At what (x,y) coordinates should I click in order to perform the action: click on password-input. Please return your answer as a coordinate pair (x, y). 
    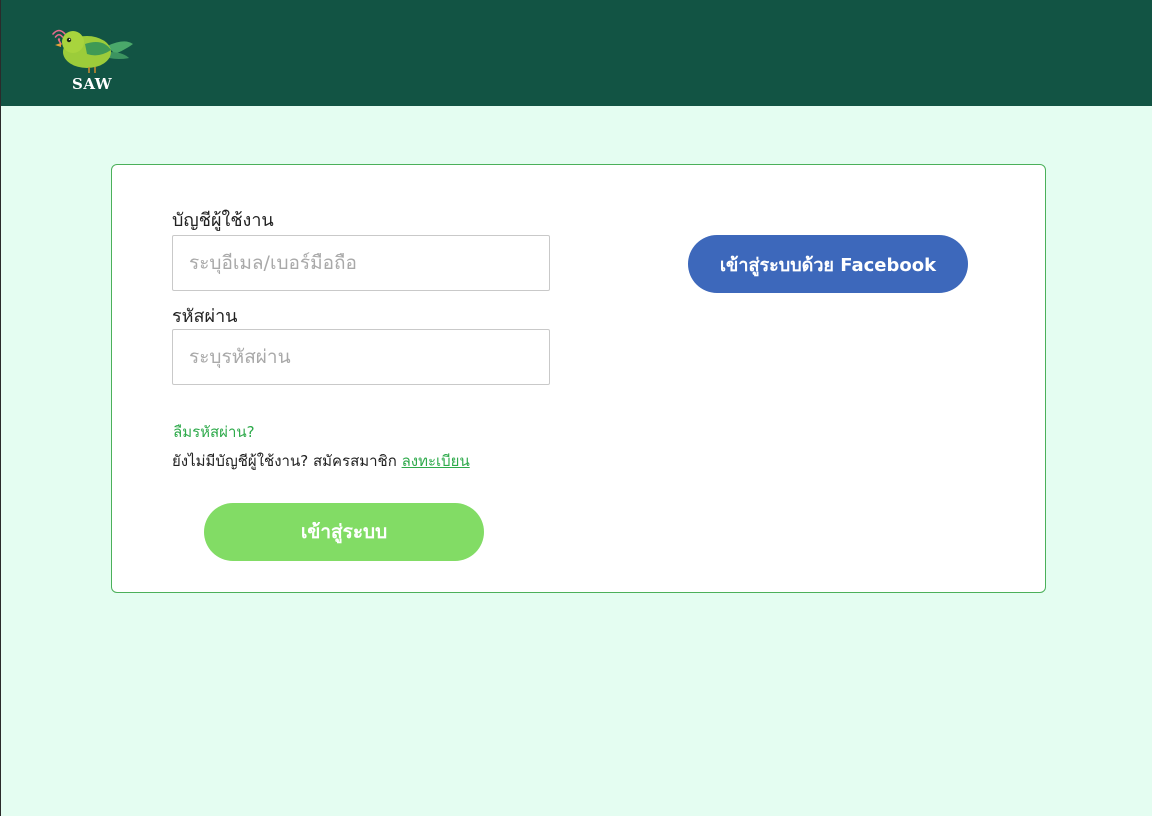
    Looking at the image, I should click on (361, 357).